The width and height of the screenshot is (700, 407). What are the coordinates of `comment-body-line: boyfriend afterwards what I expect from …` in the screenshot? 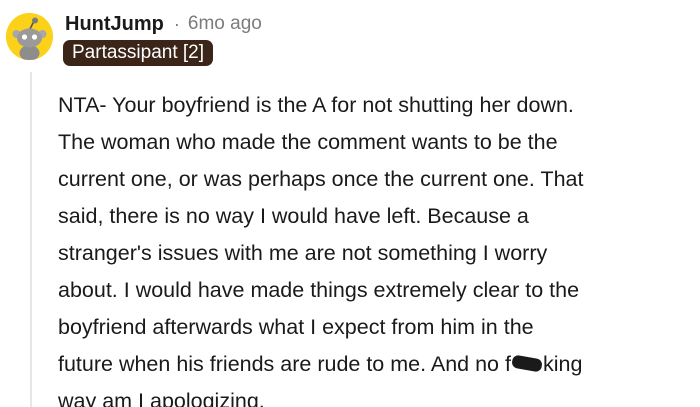 It's located at (296, 327).